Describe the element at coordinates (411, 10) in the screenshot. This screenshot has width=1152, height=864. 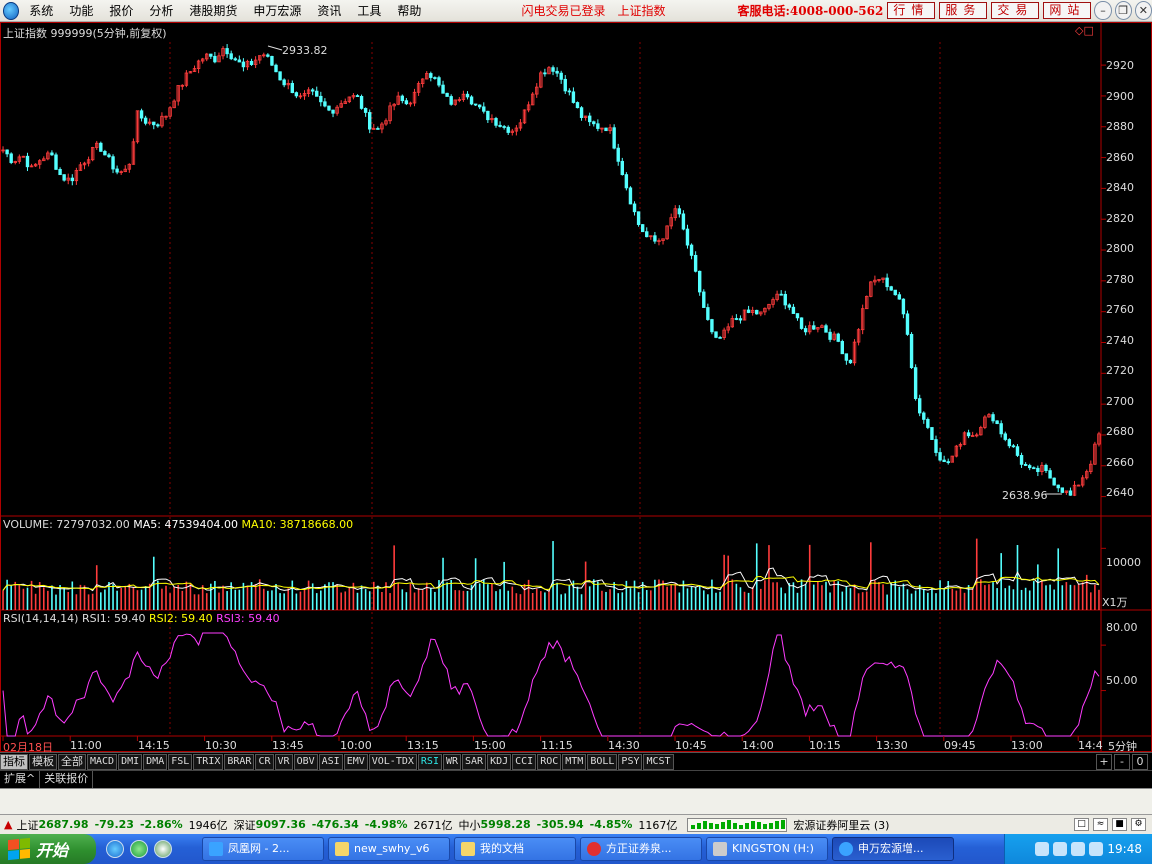
I see `menu-help: 帮助` at that location.